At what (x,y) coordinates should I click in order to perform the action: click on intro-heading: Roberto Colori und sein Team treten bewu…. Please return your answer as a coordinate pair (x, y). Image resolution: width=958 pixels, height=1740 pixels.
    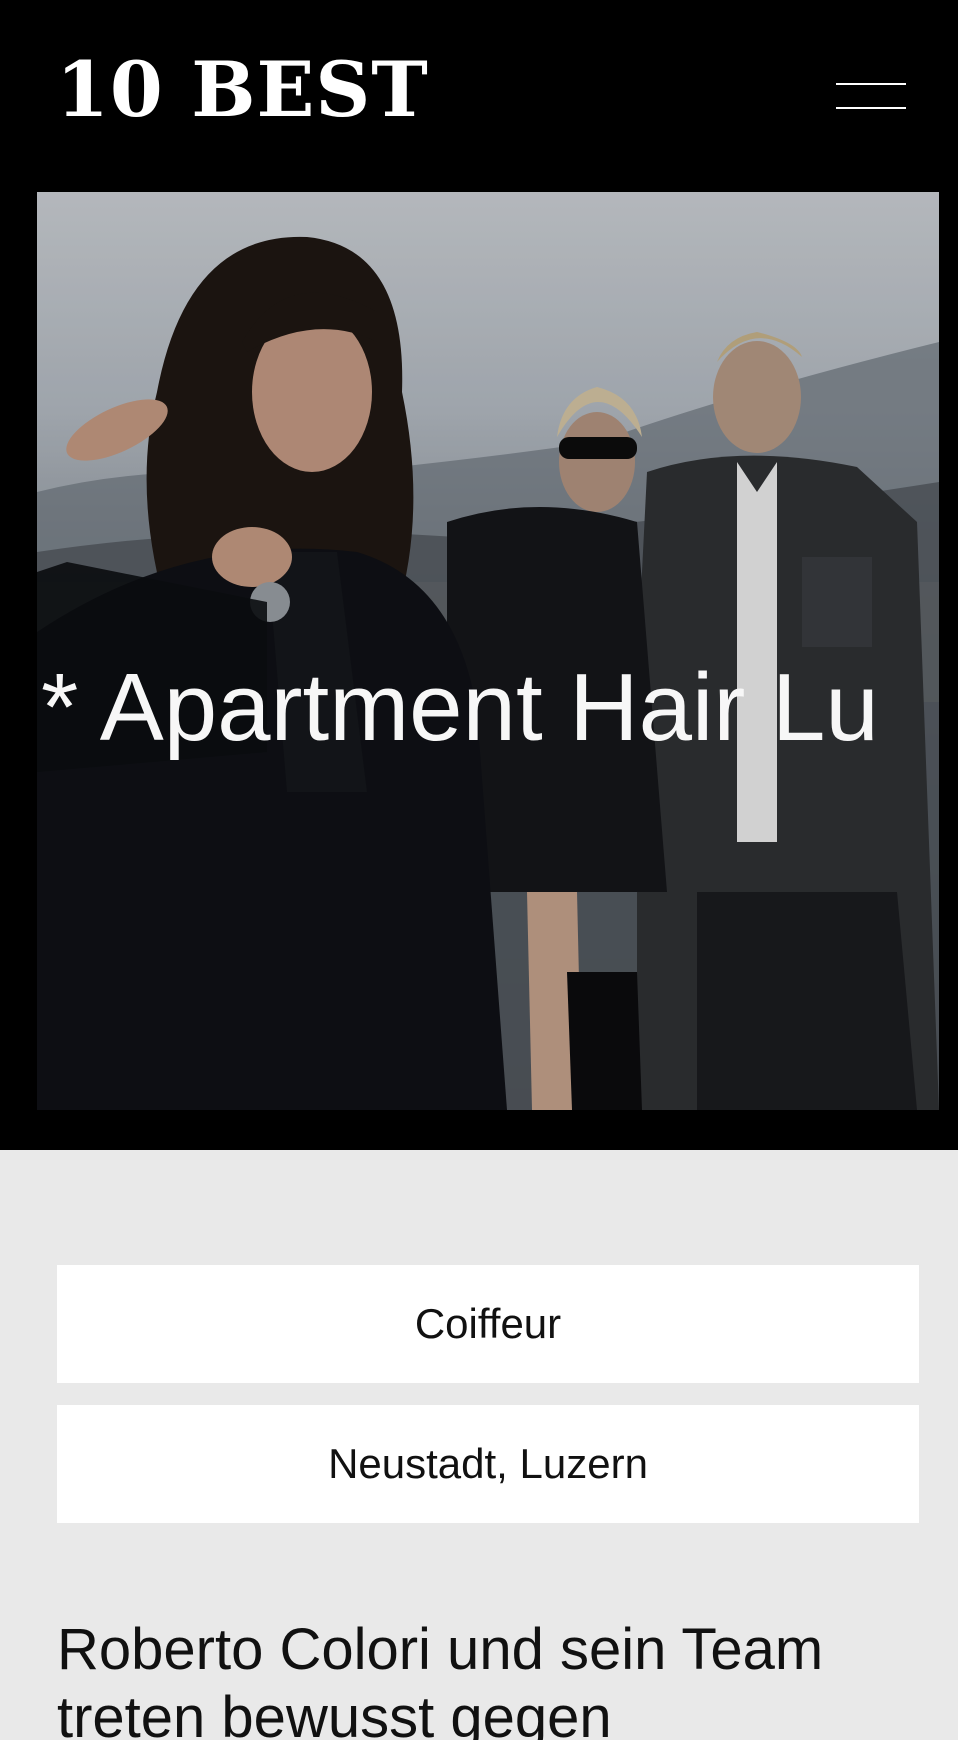
    Looking at the image, I should click on (440, 1678).